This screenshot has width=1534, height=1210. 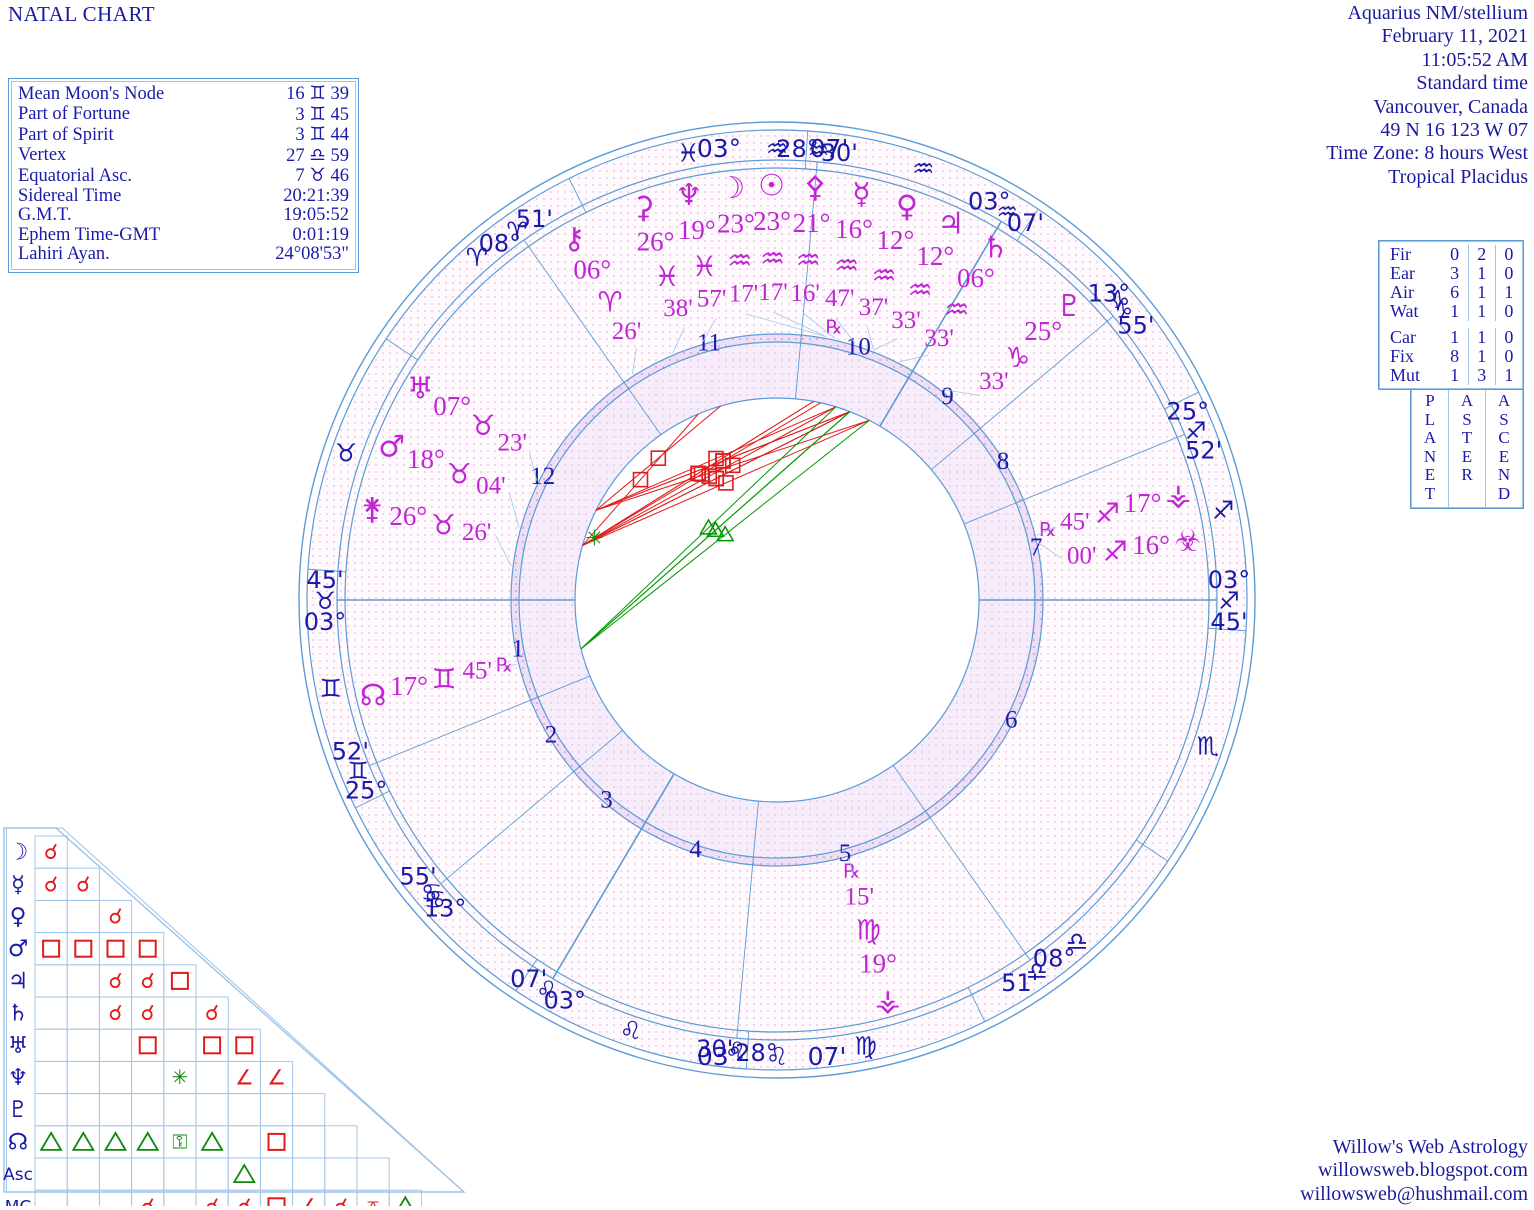 What do you see at coordinates (1003, 461) in the screenshot?
I see `house-number-8: 8` at bounding box center [1003, 461].